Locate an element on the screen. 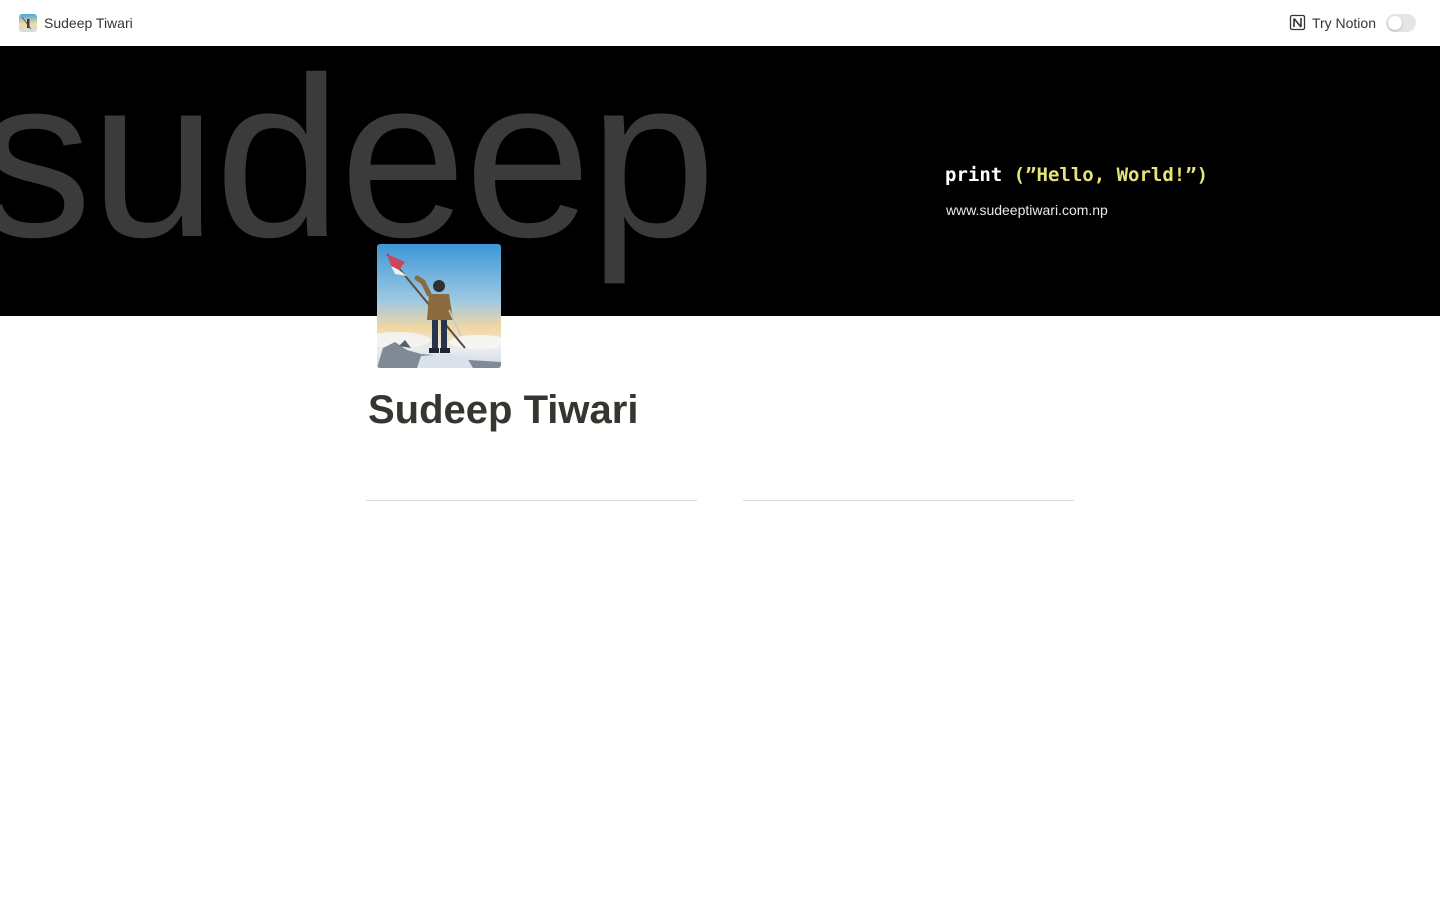 Image resolution: width=1440 pixels, height=900 pixels. theme-toggle is located at coordinates (1401, 22).